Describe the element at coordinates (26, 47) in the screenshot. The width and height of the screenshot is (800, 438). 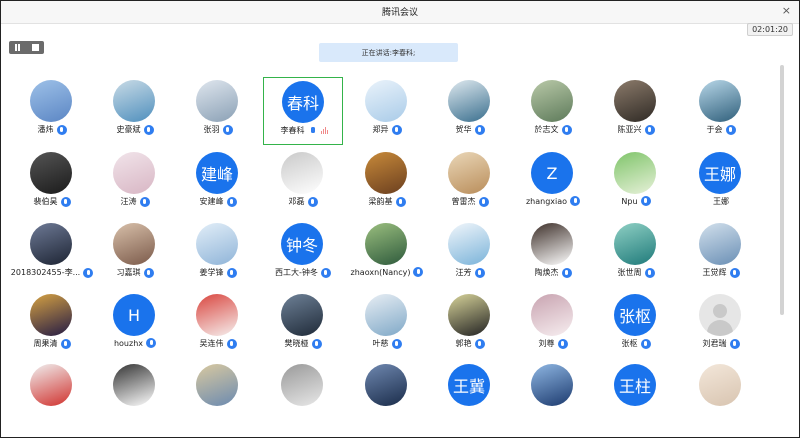
I see `recording-controls` at that location.